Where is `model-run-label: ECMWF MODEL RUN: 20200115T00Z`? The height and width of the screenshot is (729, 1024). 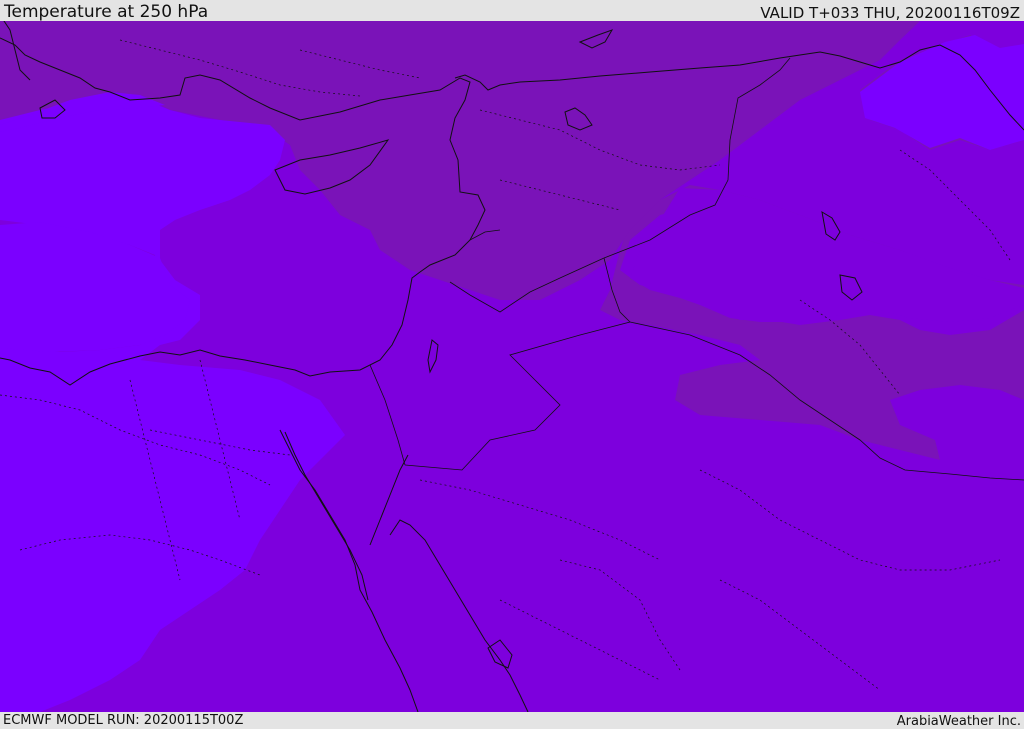 model-run-label: ECMWF MODEL RUN: 20200115T00Z is located at coordinates (123, 720).